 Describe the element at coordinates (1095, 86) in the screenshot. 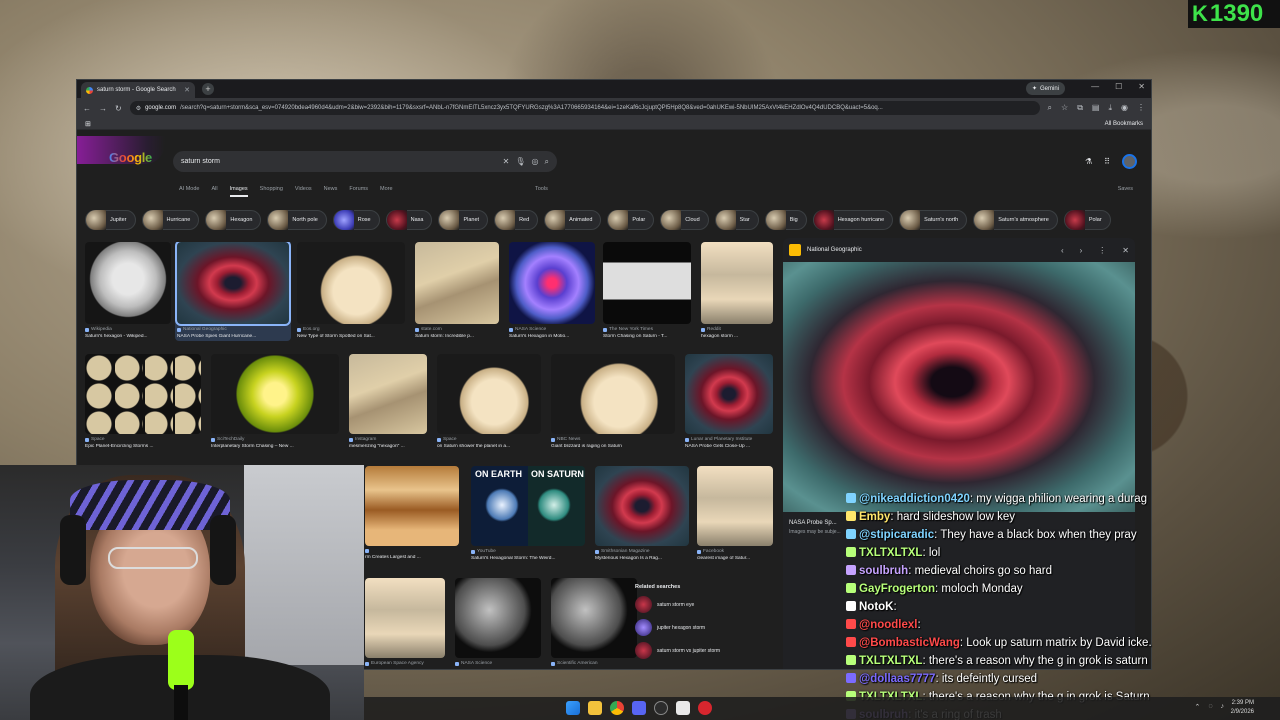

I see `minimize-icon: —` at that location.